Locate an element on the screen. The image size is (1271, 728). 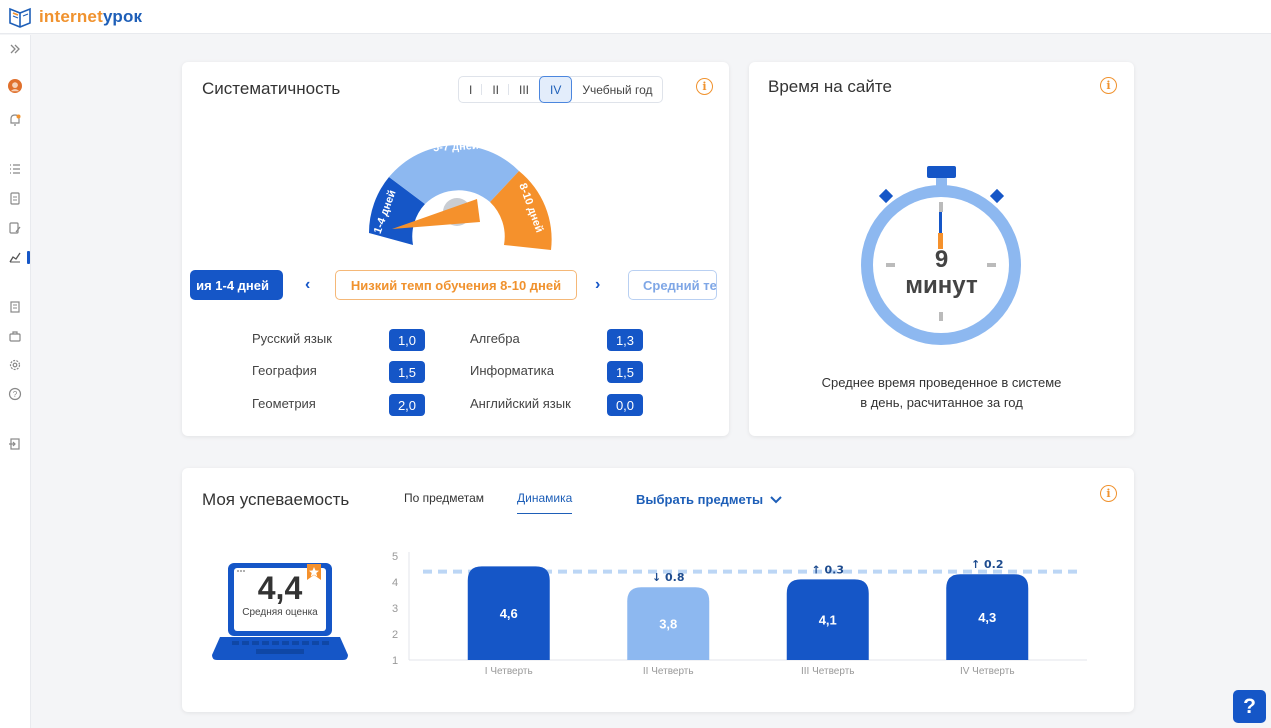
logo: internetурок is located at coordinates (74, 17).